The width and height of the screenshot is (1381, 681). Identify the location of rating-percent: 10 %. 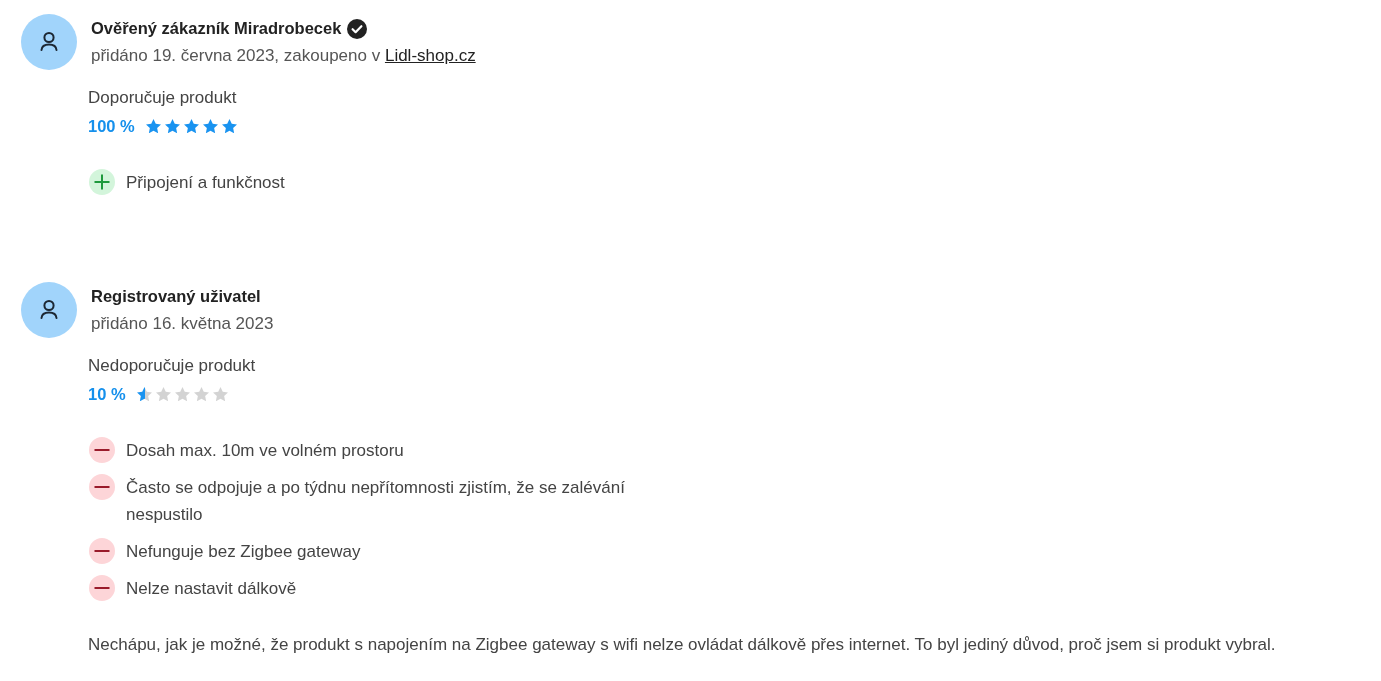
(107, 394).